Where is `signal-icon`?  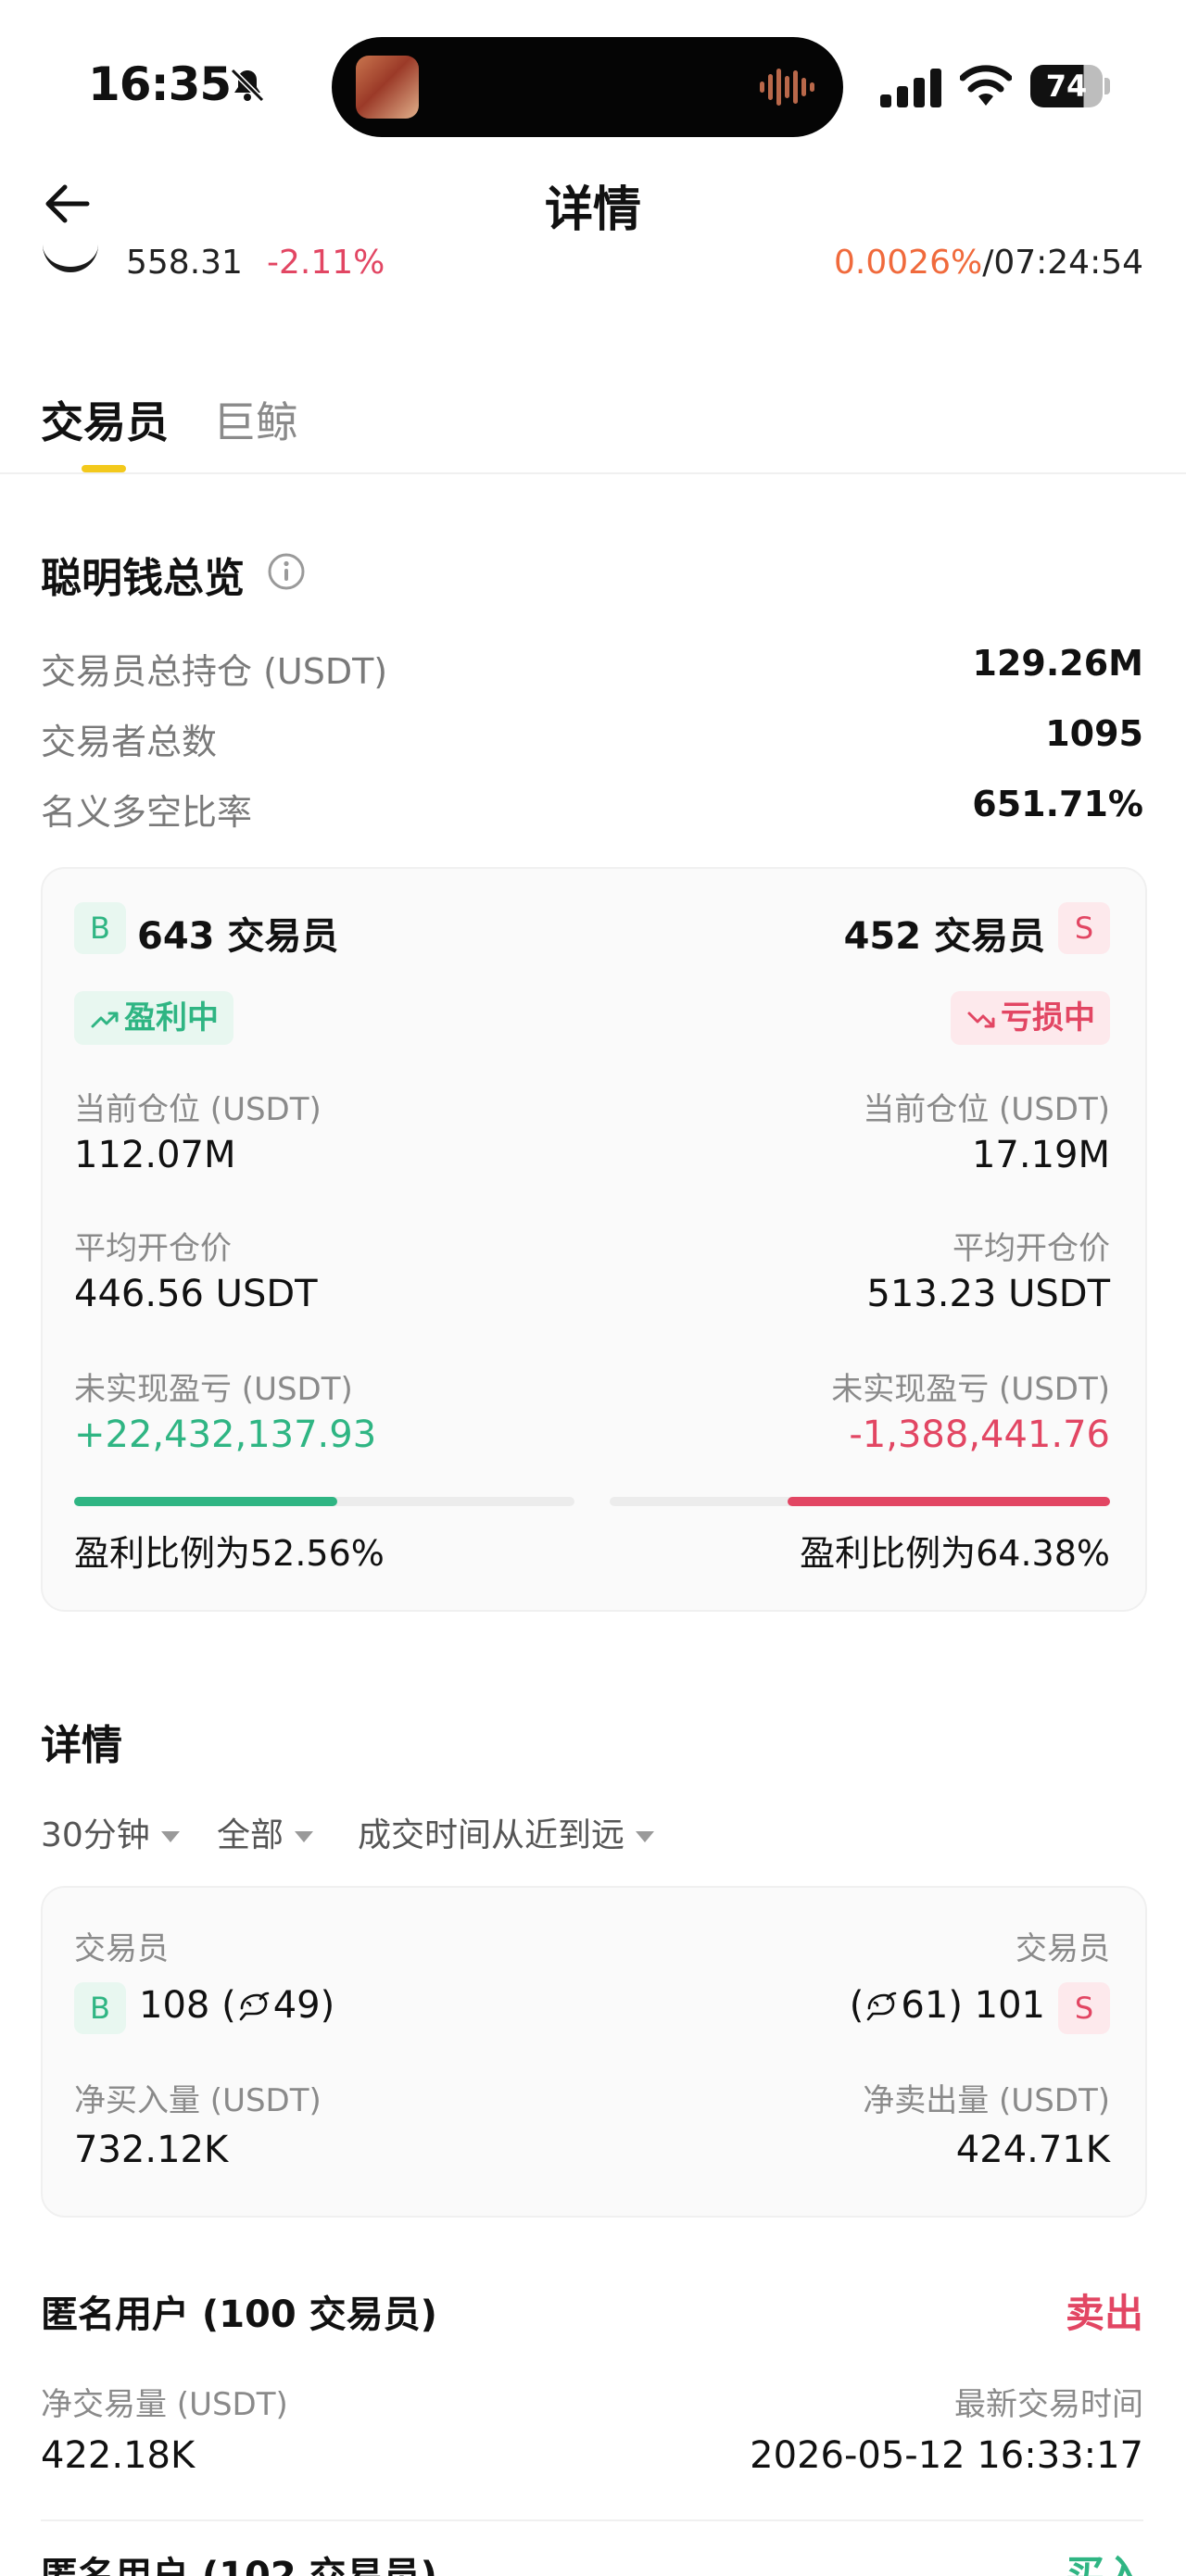
signal-icon is located at coordinates (910, 88).